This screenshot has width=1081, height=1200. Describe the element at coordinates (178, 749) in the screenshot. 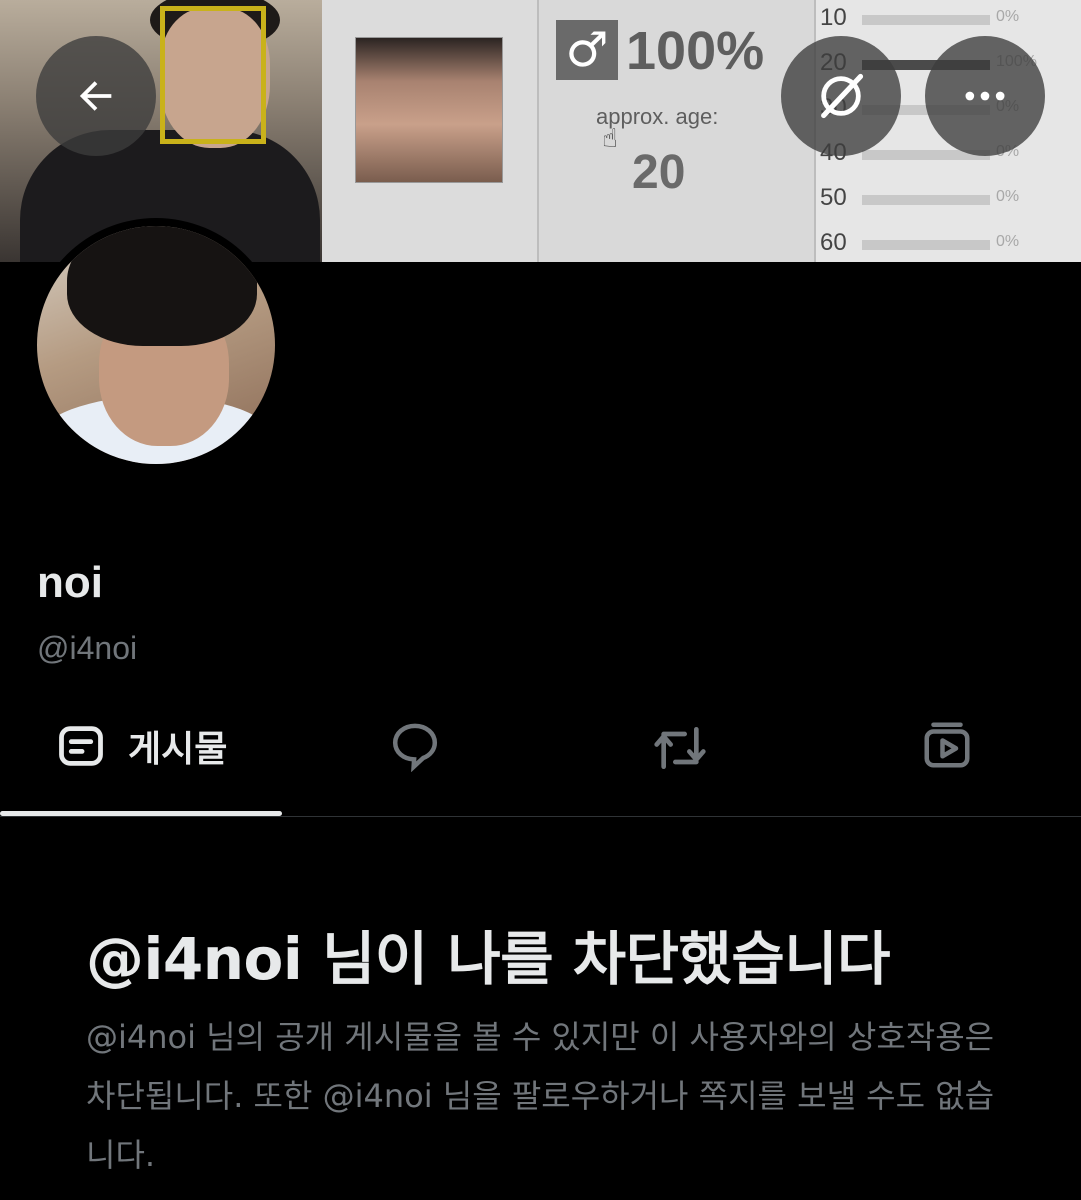

I see `tab-posts-label: 게시물` at that location.